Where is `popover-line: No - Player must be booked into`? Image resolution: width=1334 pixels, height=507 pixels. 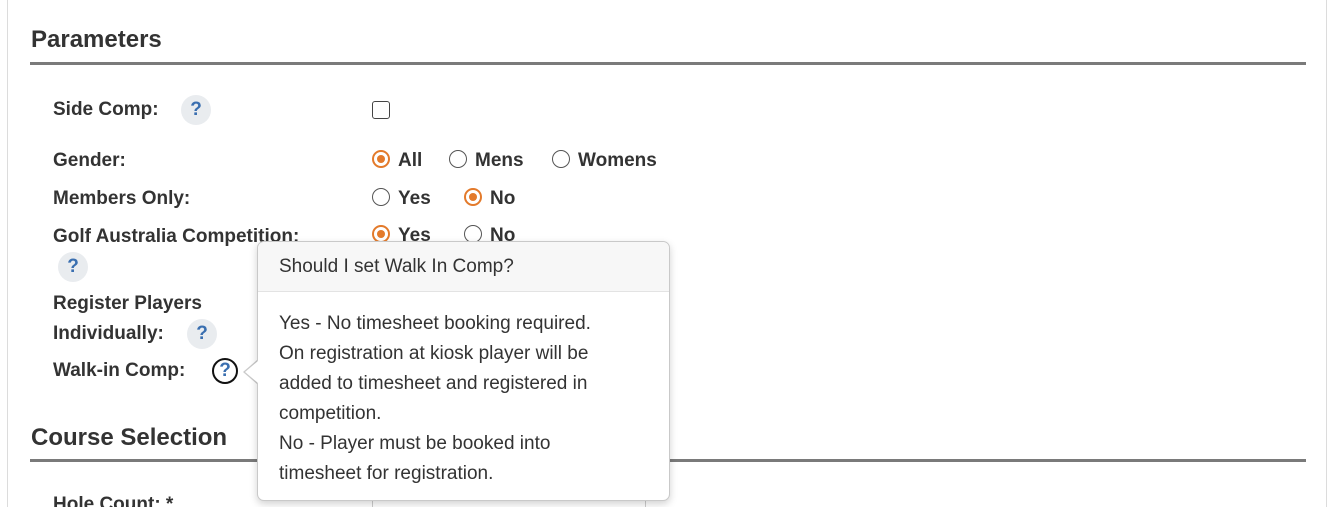
popover-line: No - Player must be booked into is located at coordinates (415, 443).